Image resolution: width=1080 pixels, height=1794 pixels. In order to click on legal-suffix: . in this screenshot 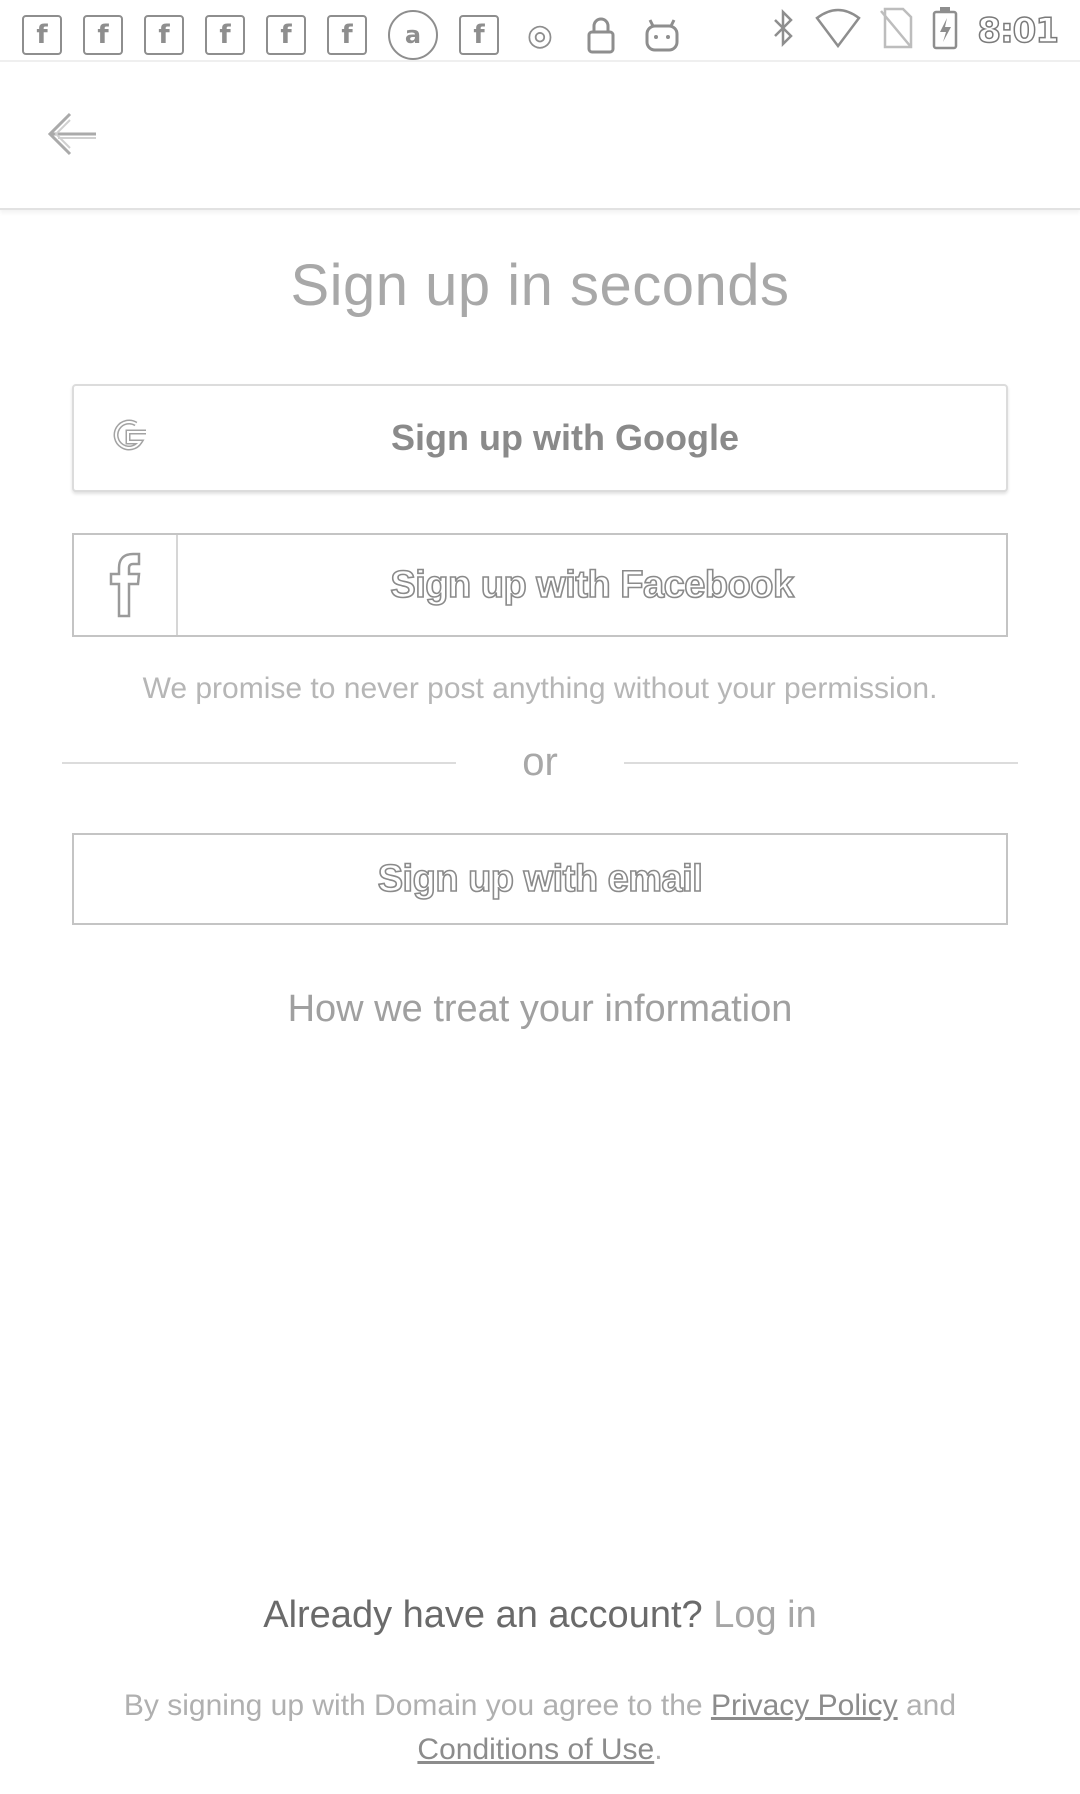, I will do `click(658, 1749)`.